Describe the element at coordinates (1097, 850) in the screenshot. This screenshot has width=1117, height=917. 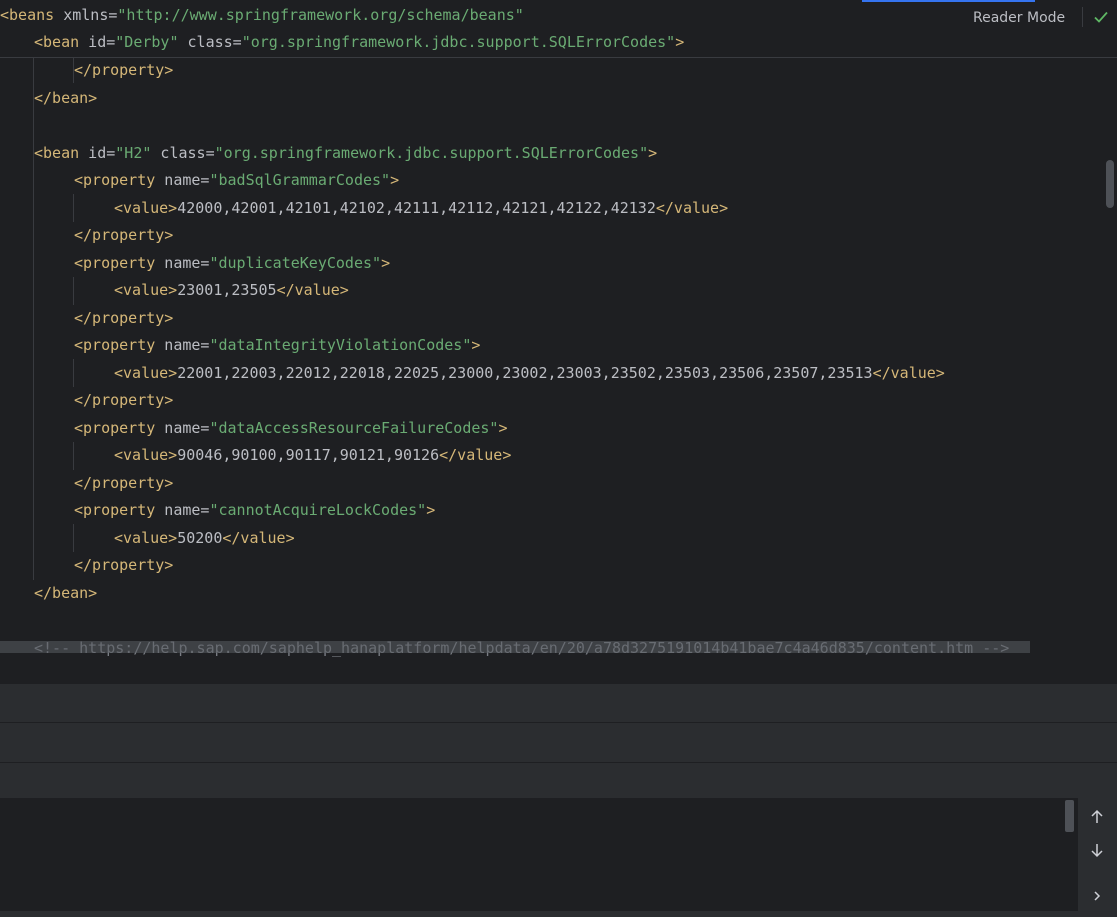
I see `arrow-down-icon` at that location.